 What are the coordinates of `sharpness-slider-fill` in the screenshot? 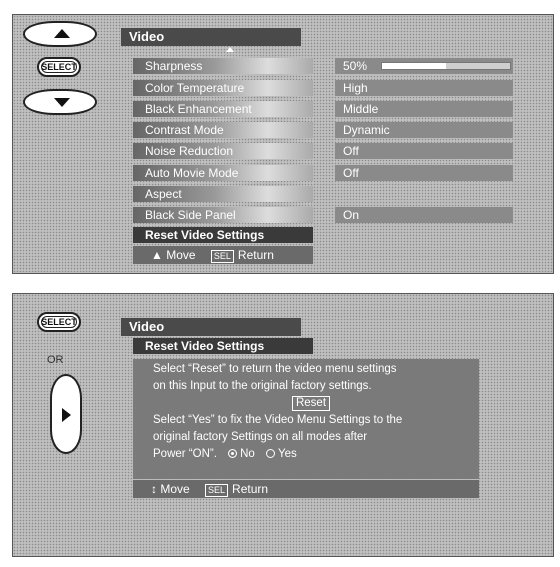 It's located at (414, 66).